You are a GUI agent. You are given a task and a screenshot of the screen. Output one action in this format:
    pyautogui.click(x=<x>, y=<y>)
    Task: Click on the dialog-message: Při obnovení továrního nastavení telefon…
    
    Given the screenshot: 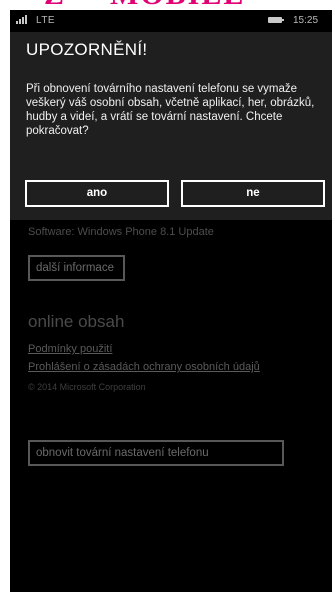 What is the action you would take?
    pyautogui.click(x=170, y=110)
    